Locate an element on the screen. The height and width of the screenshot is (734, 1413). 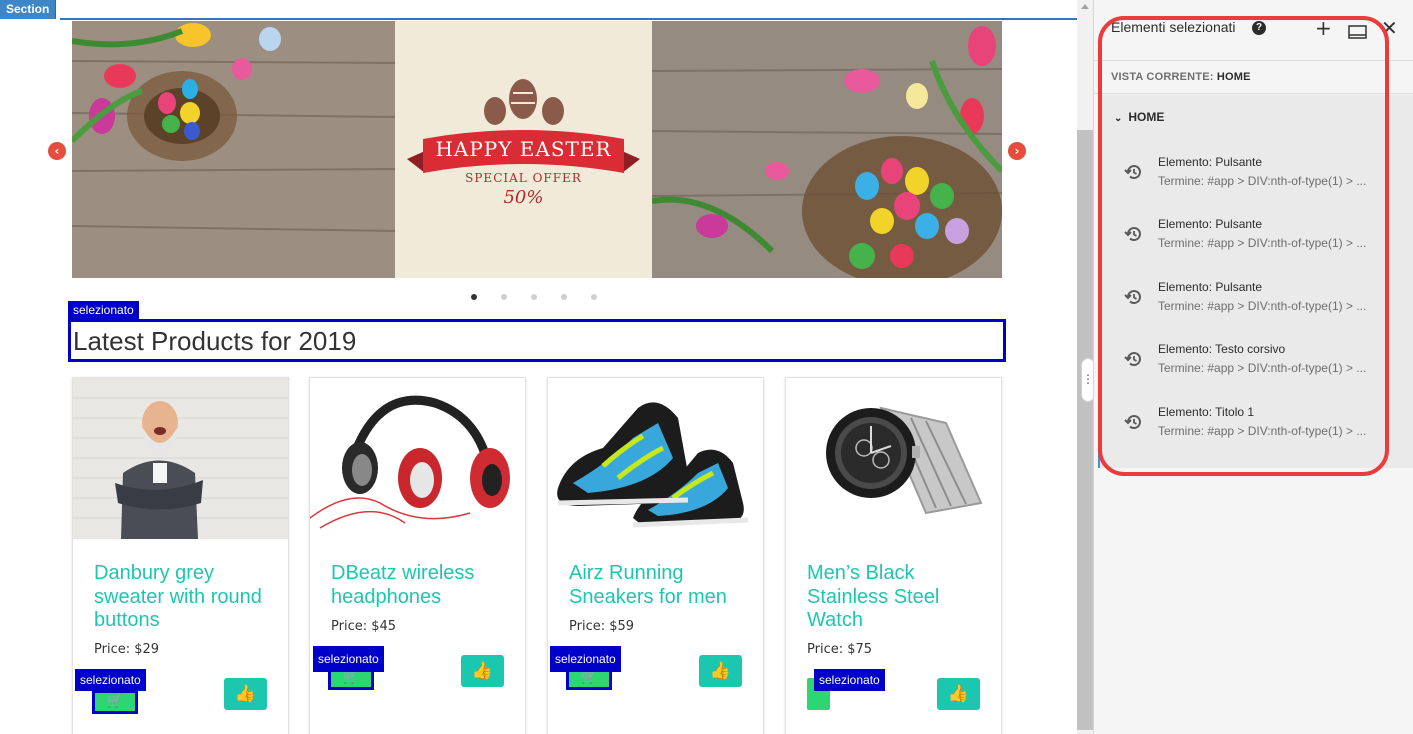
item-name: Elemento: Testo corsivo is located at coordinates (1222, 349).